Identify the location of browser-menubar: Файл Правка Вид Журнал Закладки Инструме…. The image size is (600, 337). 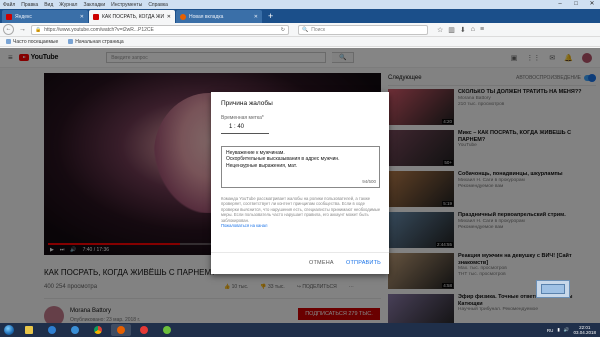
(300, 4).